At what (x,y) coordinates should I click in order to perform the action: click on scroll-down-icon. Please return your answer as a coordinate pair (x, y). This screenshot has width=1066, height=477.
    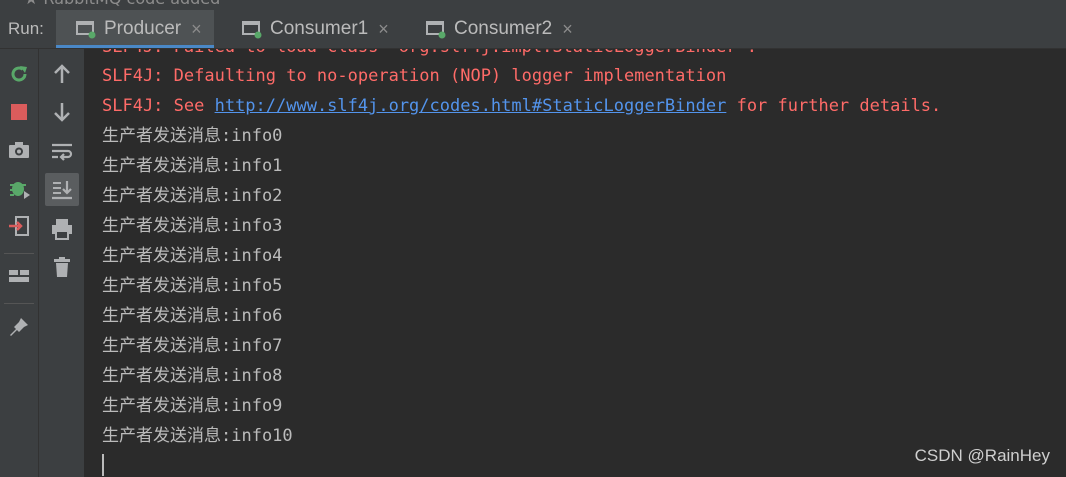
    Looking at the image, I should click on (62, 112).